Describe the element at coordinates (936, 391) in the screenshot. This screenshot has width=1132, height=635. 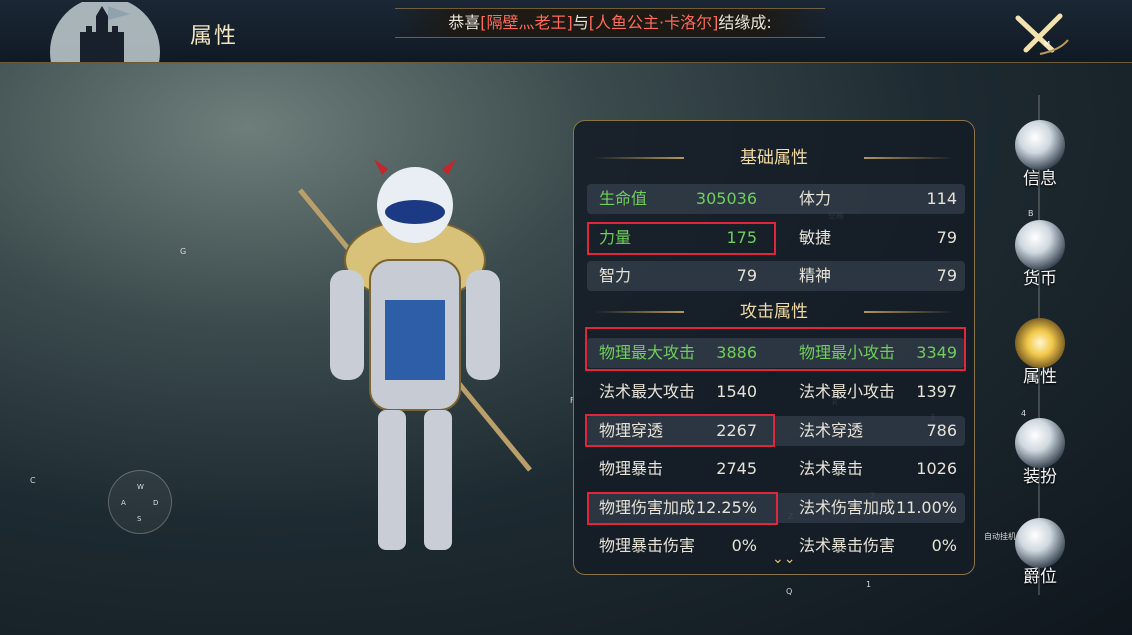
I see `stat-value: 1397` at that location.